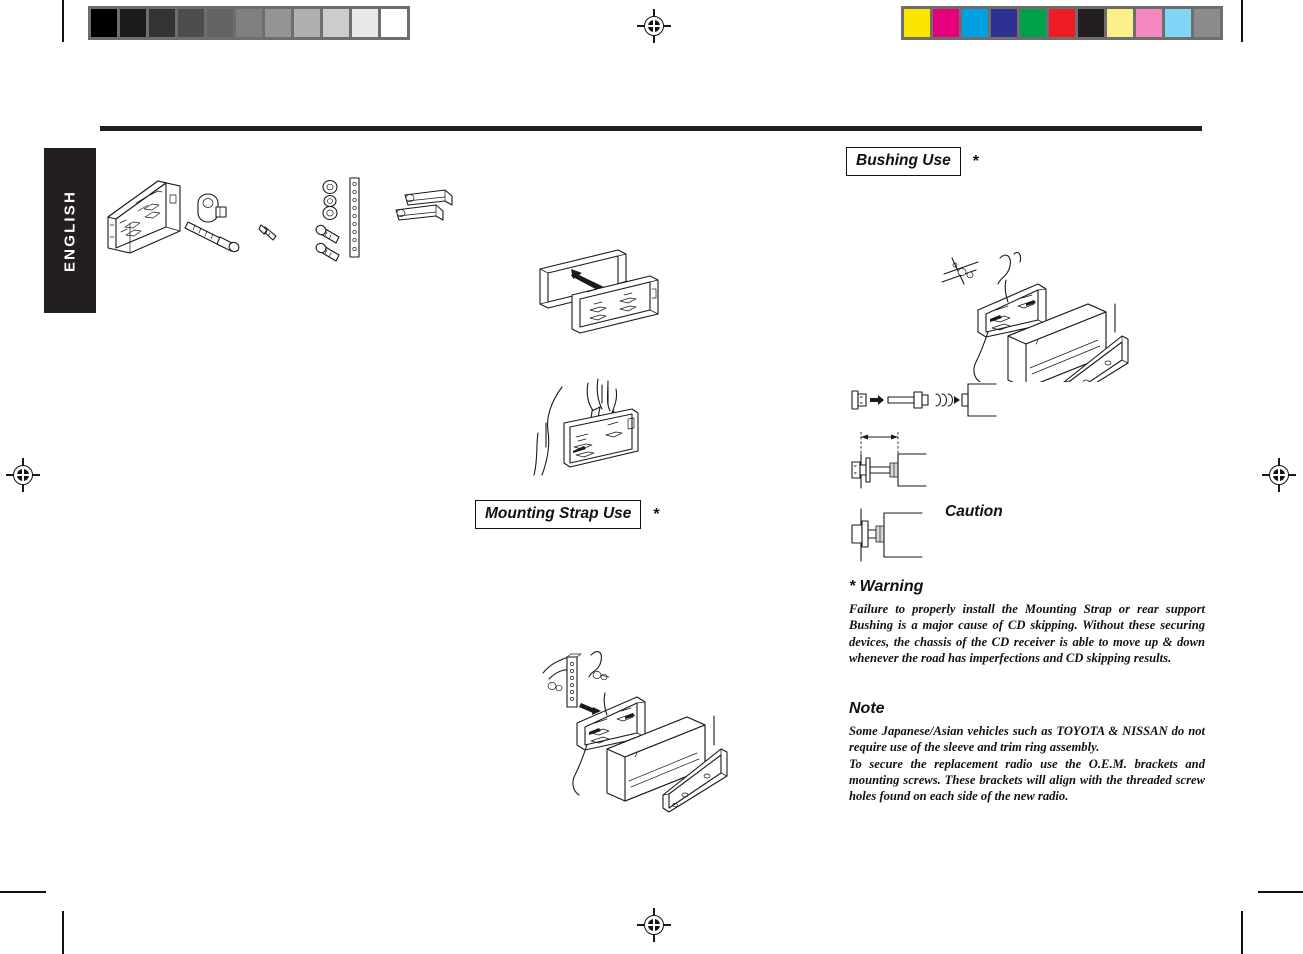 Image resolution: width=1303 pixels, height=954 pixels. I want to click on language-tab-label: ENGLISH, so click(70, 230).